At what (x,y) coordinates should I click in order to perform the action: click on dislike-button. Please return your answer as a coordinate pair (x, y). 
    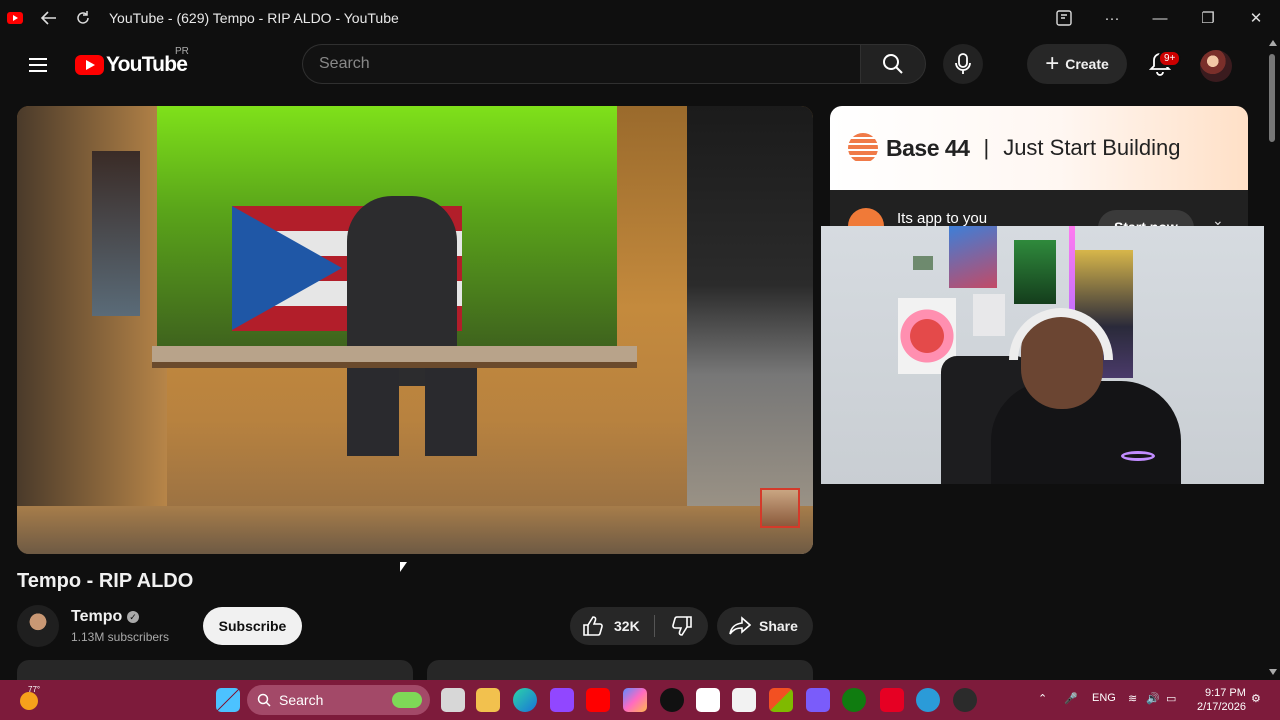
    Looking at the image, I should click on (682, 626).